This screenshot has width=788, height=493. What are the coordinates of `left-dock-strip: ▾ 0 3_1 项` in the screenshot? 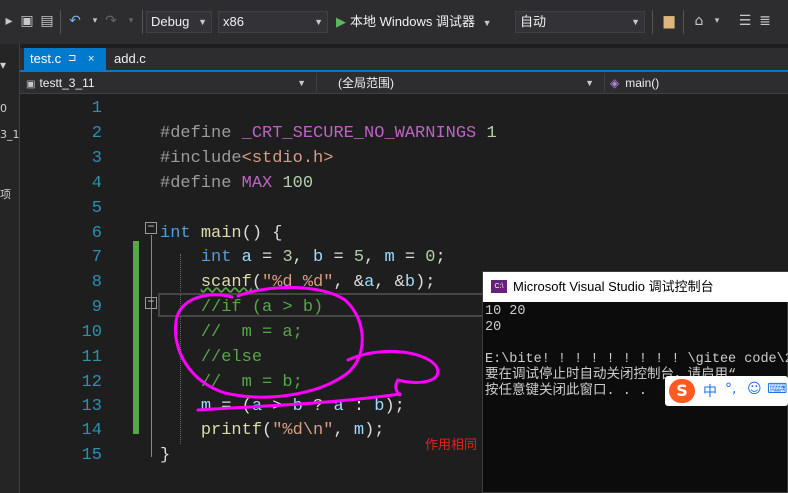 It's located at (10, 268).